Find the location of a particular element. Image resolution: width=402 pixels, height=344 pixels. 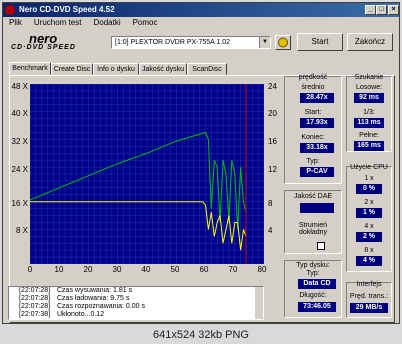

end-value: 33.18x is located at coordinates (317, 148).